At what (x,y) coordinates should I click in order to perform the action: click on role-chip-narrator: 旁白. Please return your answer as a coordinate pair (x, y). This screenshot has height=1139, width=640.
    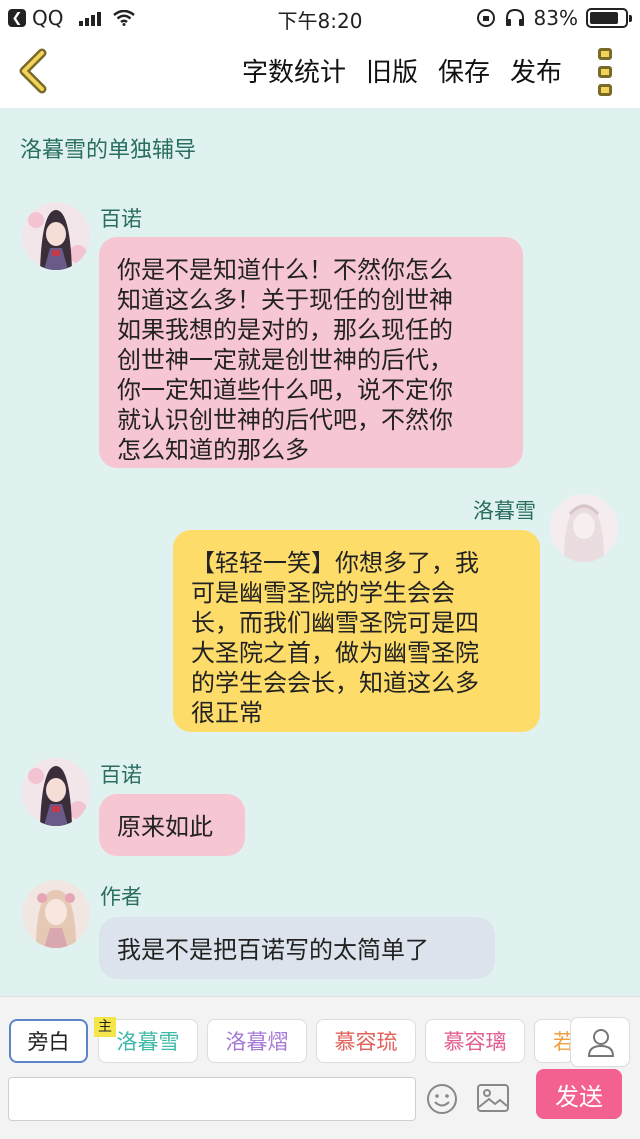
    Looking at the image, I should click on (48, 1041).